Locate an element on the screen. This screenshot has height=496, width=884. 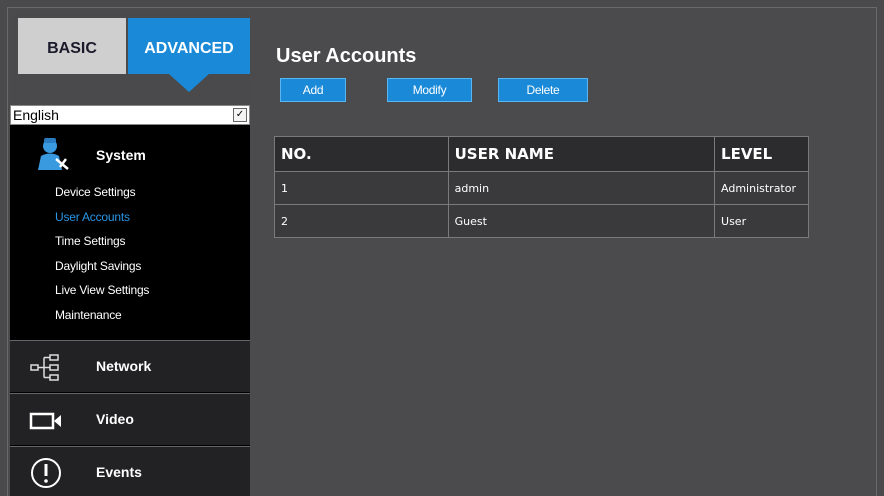
sidebar-item-user-accounts: User Accounts is located at coordinates (130, 217).